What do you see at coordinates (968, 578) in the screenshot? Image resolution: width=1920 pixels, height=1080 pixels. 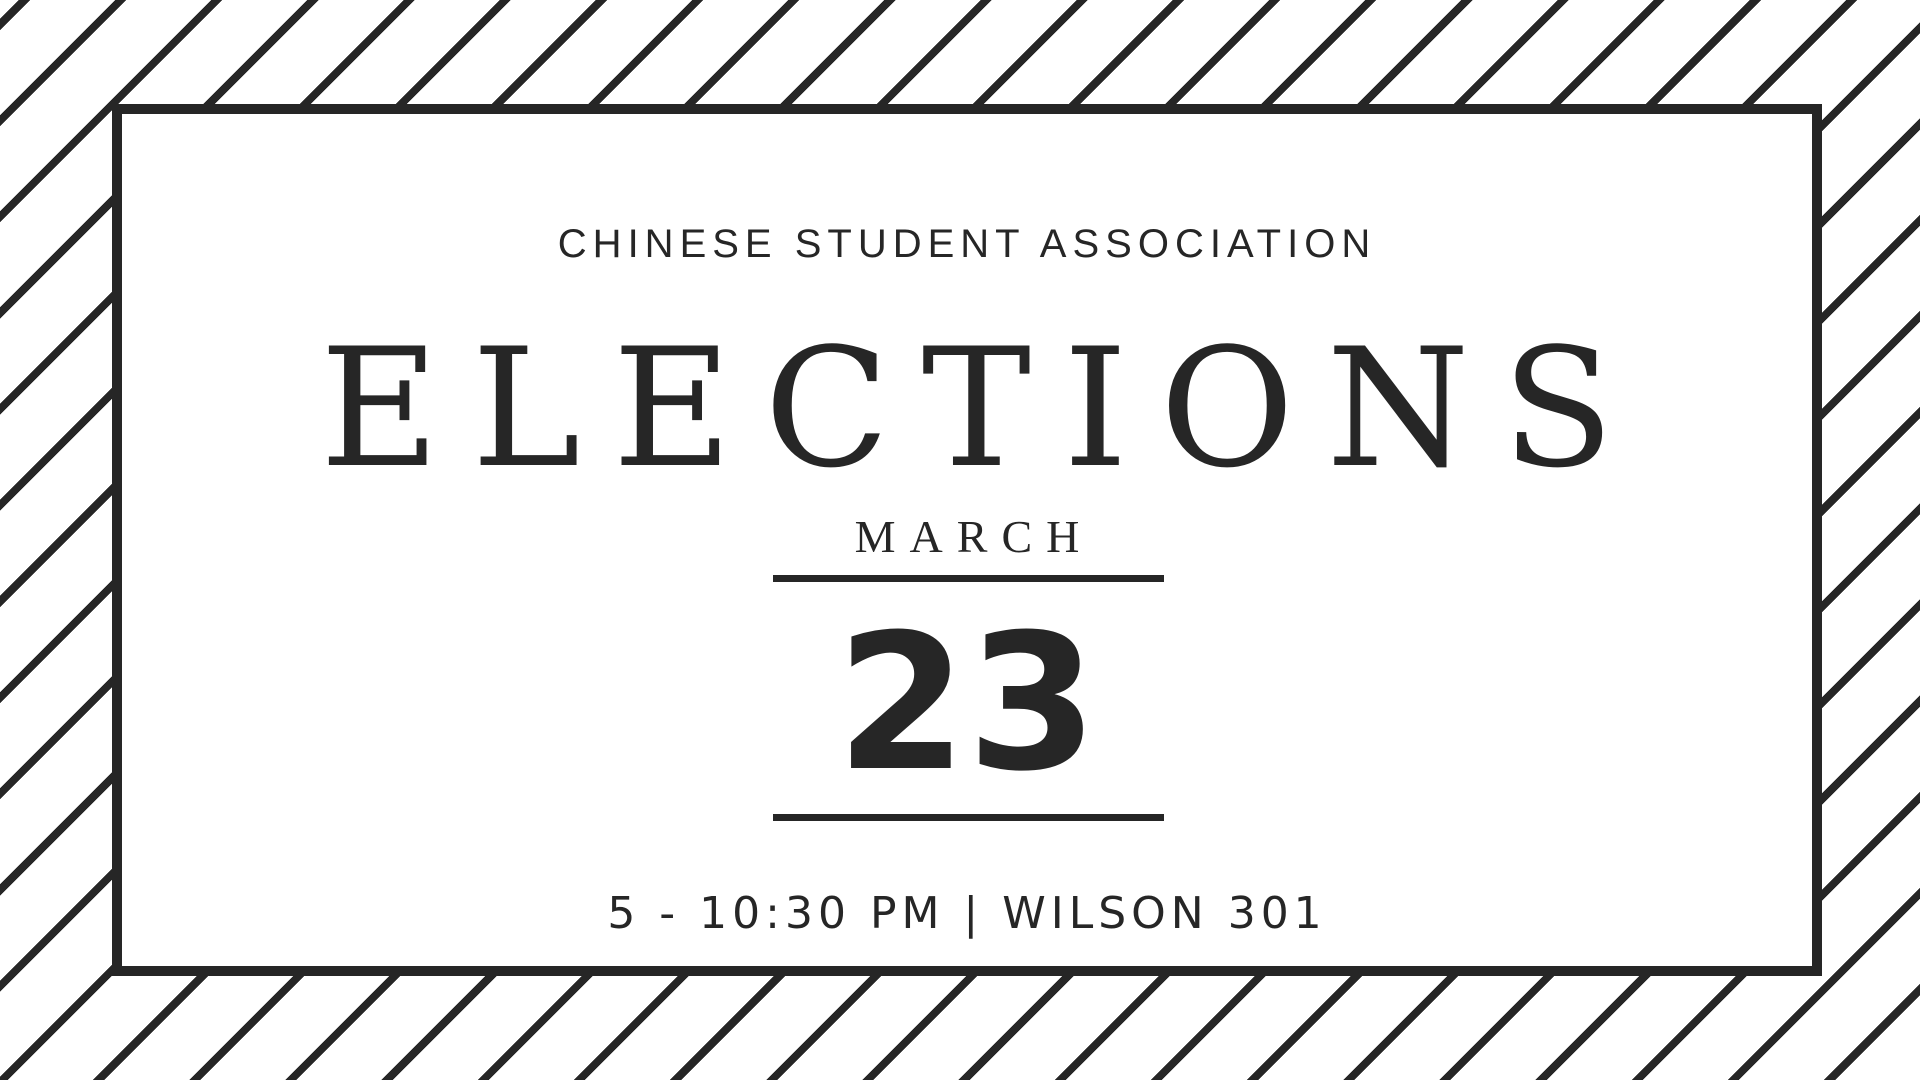 I see `divider-top` at bounding box center [968, 578].